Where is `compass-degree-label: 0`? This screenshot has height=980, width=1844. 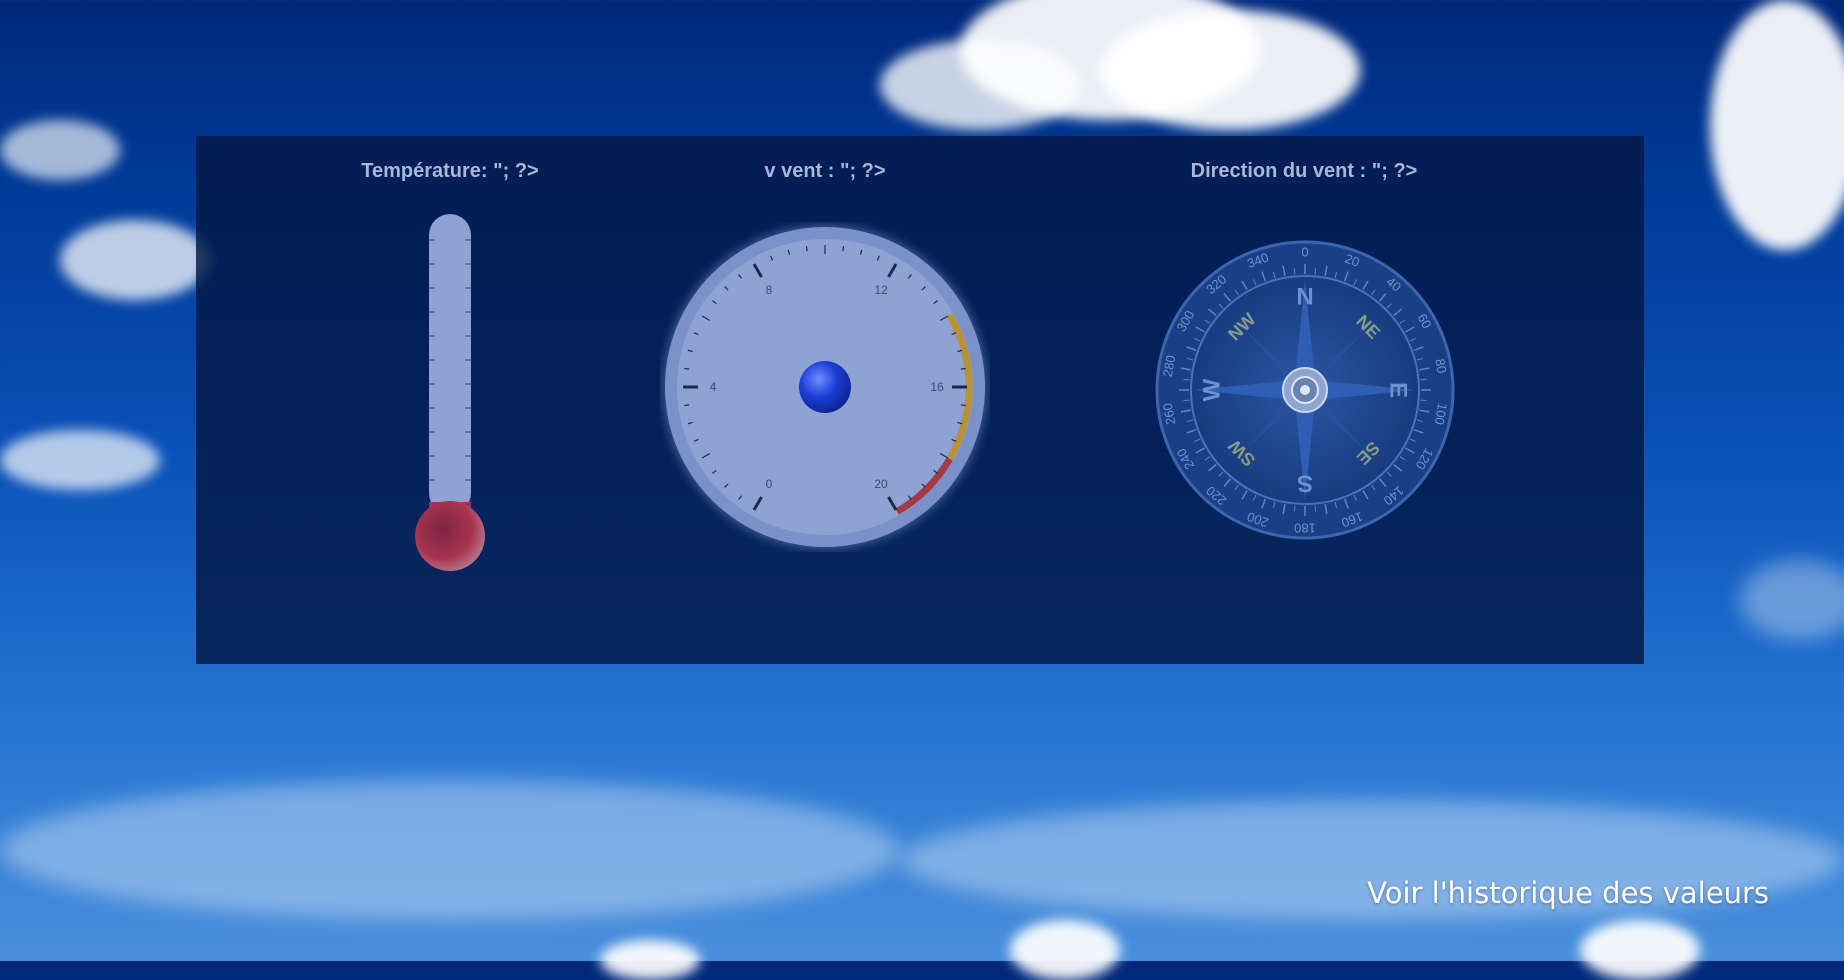 compass-degree-label: 0 is located at coordinates (1304, 251).